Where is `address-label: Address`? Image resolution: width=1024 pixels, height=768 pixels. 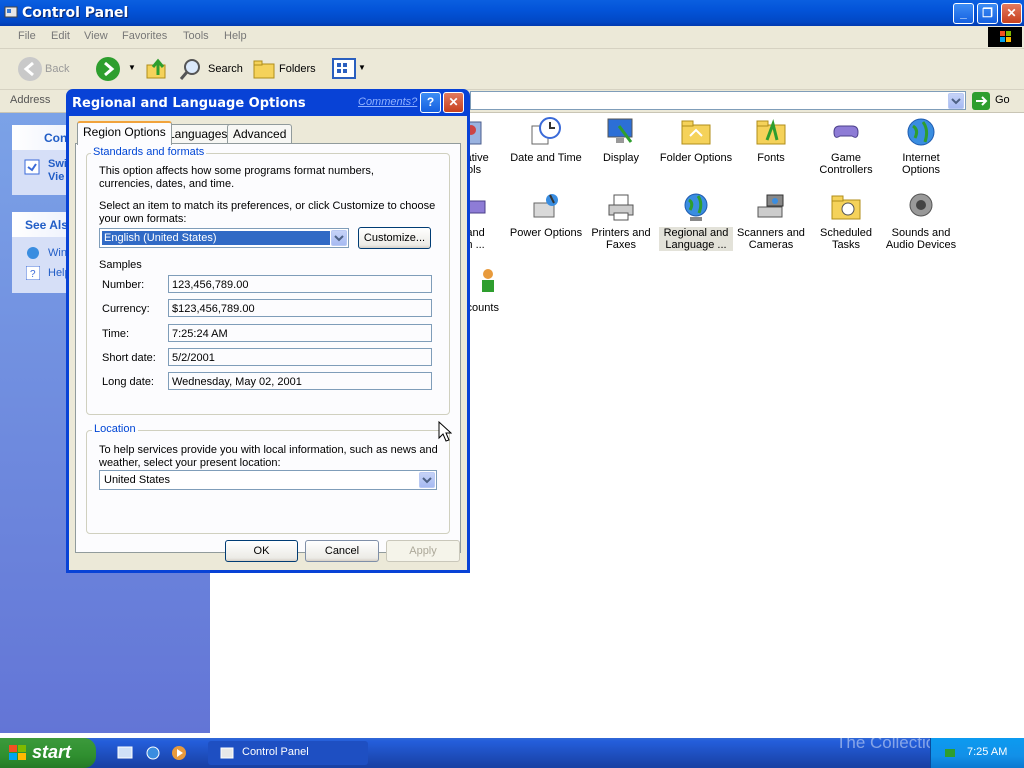 address-label: Address is located at coordinates (30, 100).